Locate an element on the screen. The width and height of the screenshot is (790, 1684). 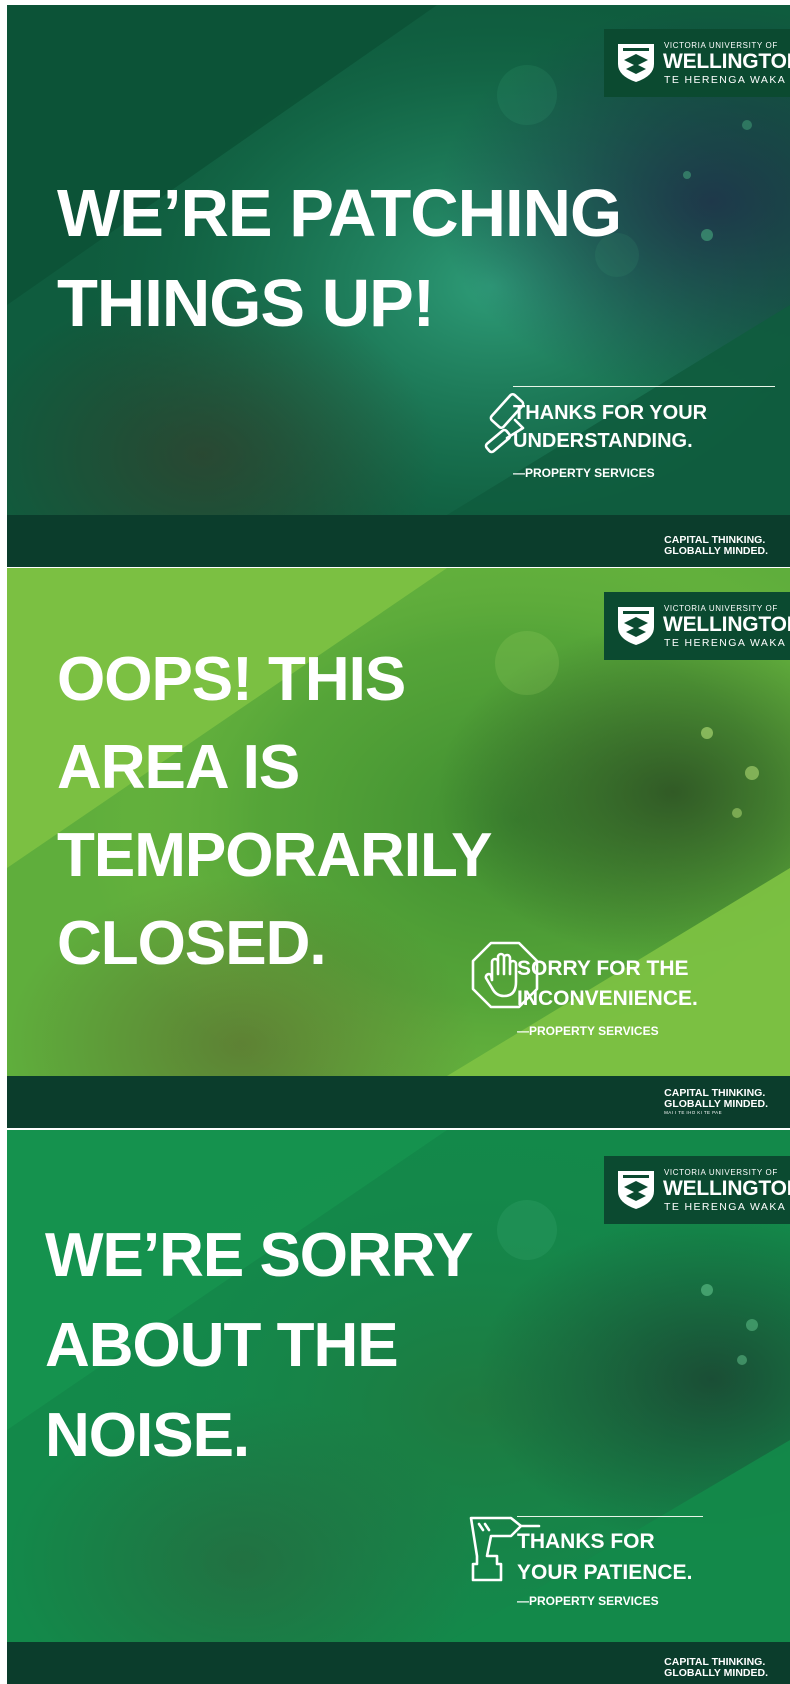
sorry-message: SORRY FOR THE INCONVENIENCE. is located at coordinates (607, 984).